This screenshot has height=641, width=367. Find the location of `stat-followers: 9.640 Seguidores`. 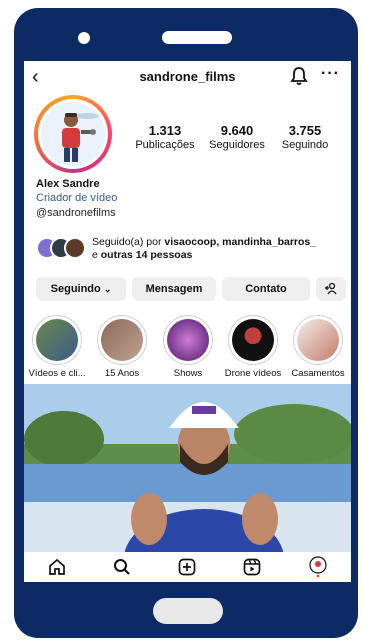

stat-followers: 9.640 Seguidores is located at coordinates (237, 137).